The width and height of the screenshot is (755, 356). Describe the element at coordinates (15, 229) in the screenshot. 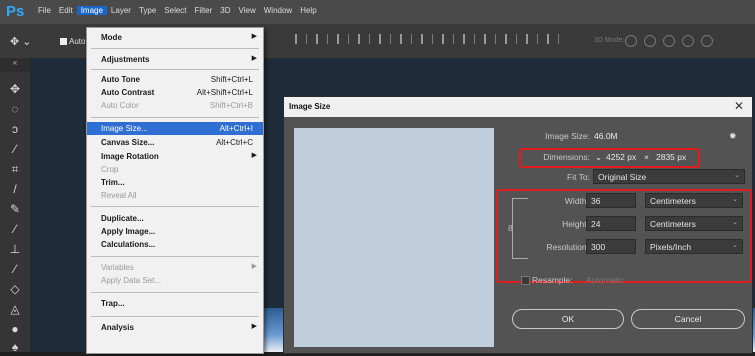

I see `brush-icon: ⁄` at that location.